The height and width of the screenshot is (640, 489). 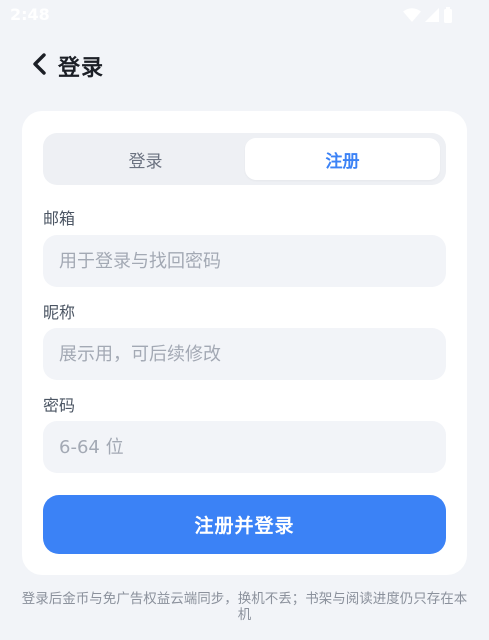 What do you see at coordinates (244, 524) in the screenshot?
I see `register-and-login-button: 注册并登录` at bounding box center [244, 524].